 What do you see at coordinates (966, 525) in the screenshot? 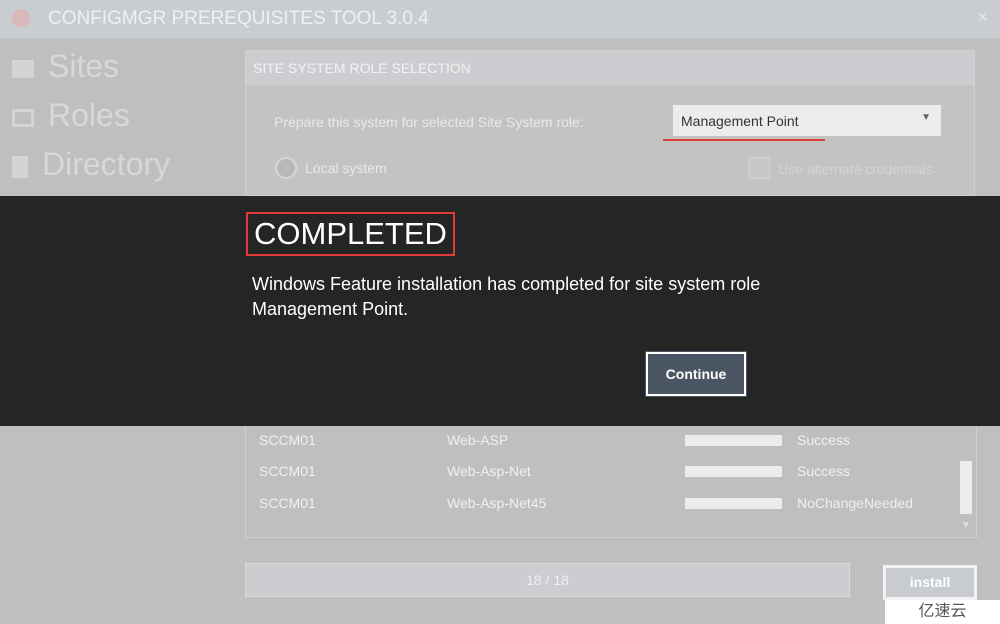
I see `scroll-down-icon: ▼` at bounding box center [966, 525].